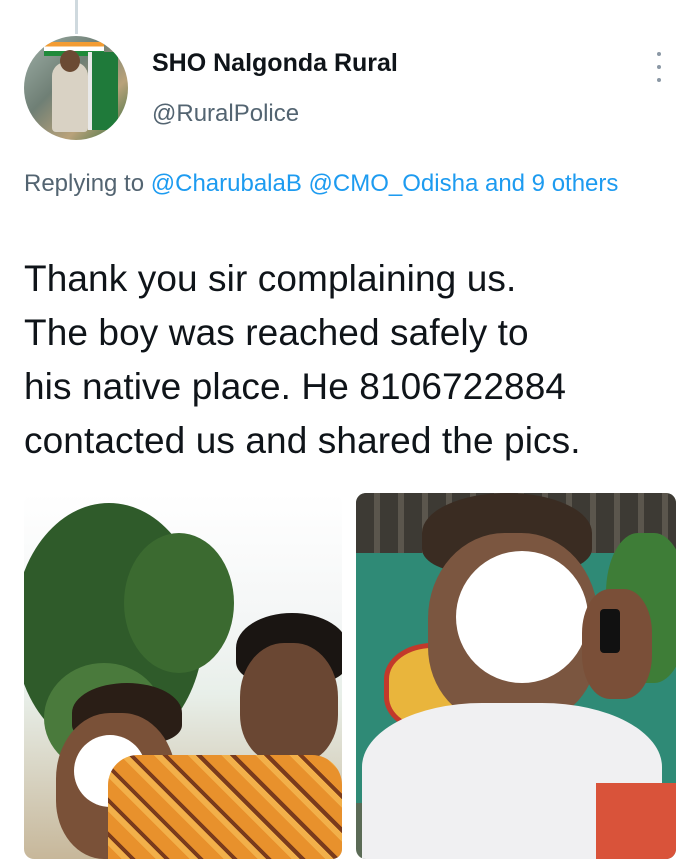 The image size is (700, 859). Describe the element at coordinates (302, 440) in the screenshot. I see `tweet-text-line: contacted us and shared the pics.` at that location.